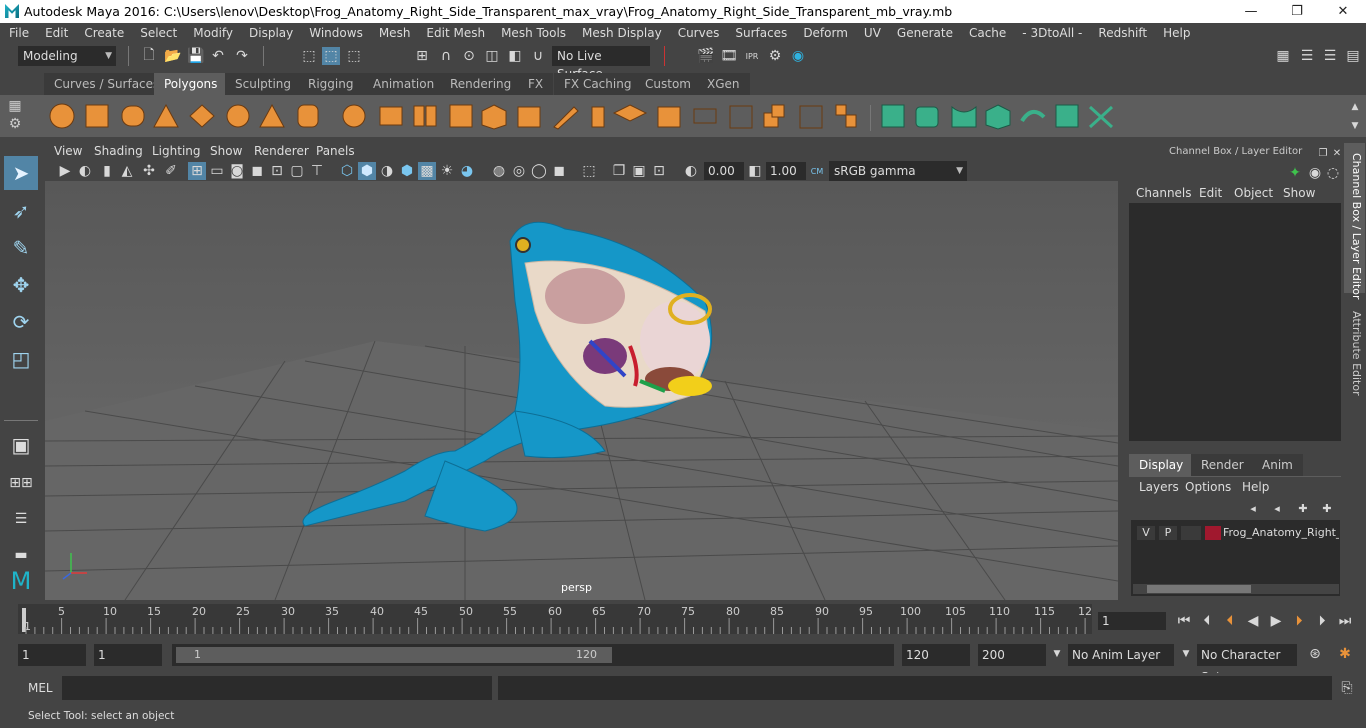 The height and width of the screenshot is (728, 1366). What do you see at coordinates (1295, 173) in the screenshot?
I see `manipulator-icon: ✦` at bounding box center [1295, 173].